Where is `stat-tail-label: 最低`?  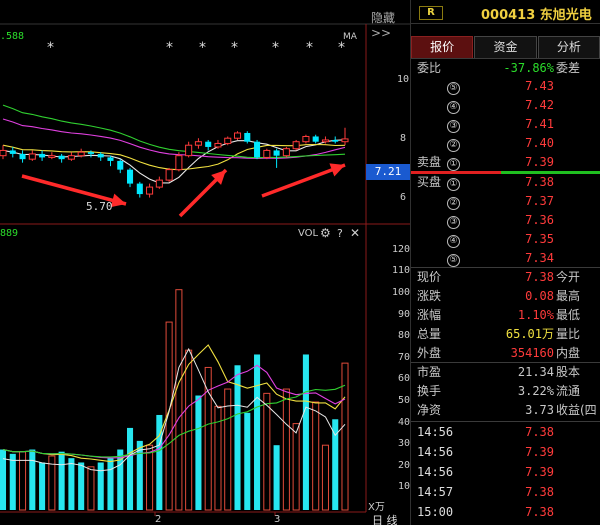 stat-tail-label: 最低 is located at coordinates (568, 315).